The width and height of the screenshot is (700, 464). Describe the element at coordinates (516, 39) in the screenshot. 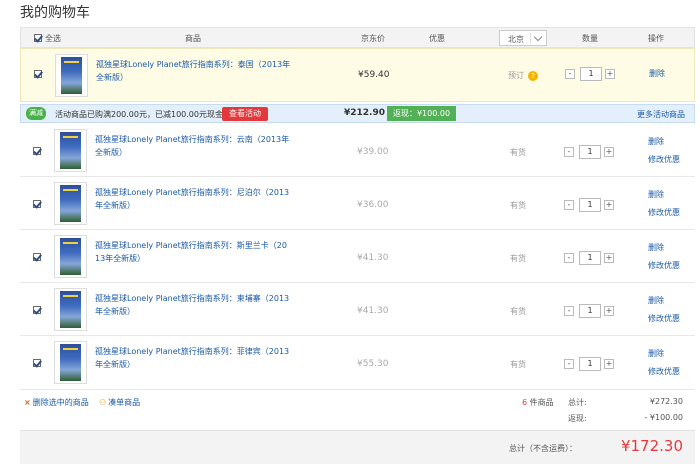

I see `city-value: 北京` at that location.